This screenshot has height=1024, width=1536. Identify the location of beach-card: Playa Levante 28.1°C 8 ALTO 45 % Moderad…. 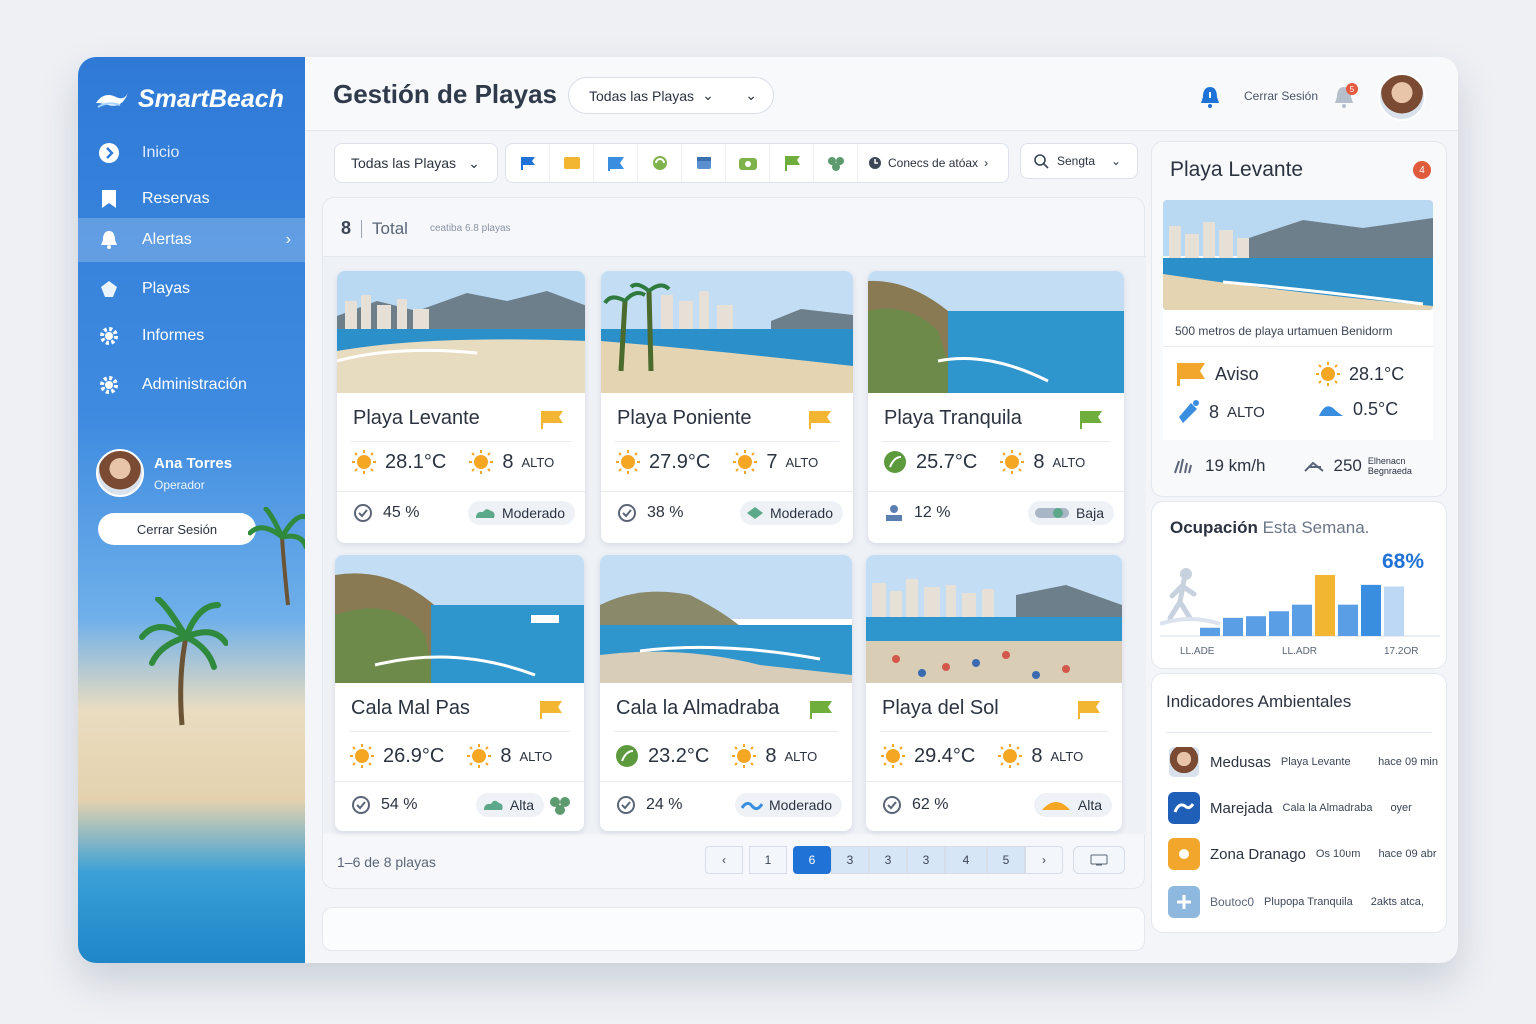
(461, 407).